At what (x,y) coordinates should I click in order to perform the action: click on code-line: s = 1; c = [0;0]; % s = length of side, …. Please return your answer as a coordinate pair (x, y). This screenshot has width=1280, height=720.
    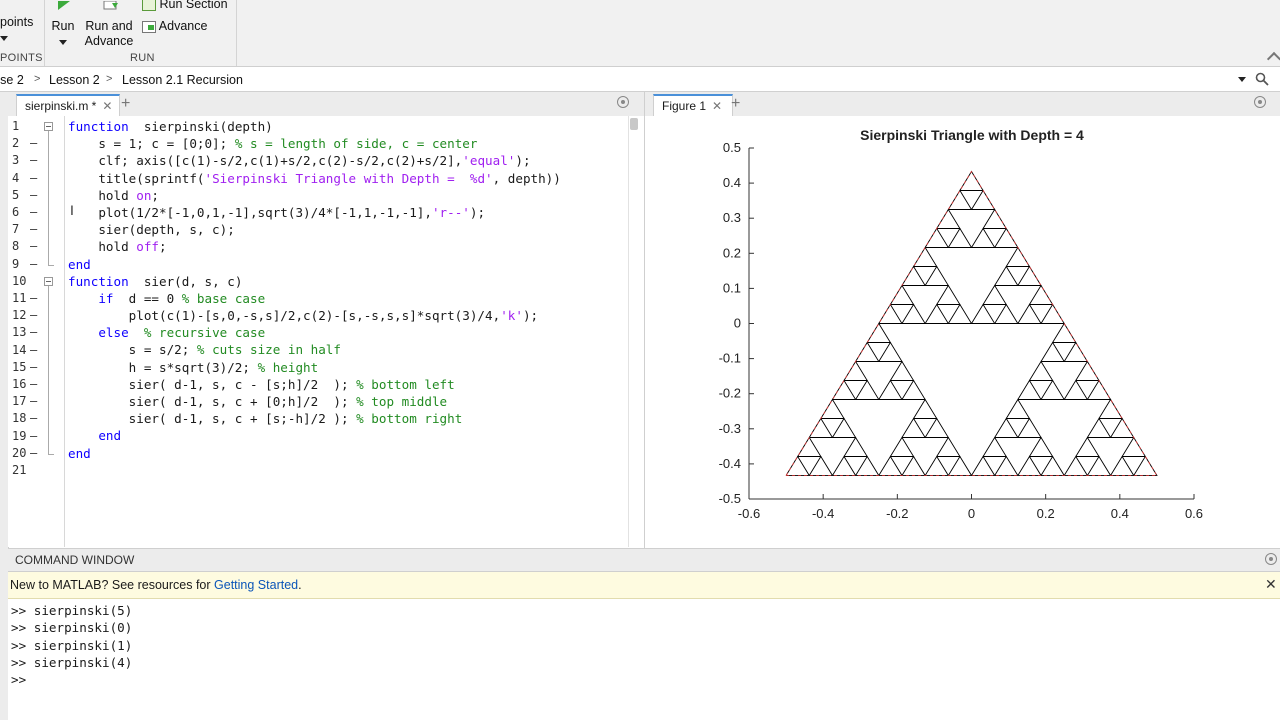
    Looking at the image, I should click on (314, 143).